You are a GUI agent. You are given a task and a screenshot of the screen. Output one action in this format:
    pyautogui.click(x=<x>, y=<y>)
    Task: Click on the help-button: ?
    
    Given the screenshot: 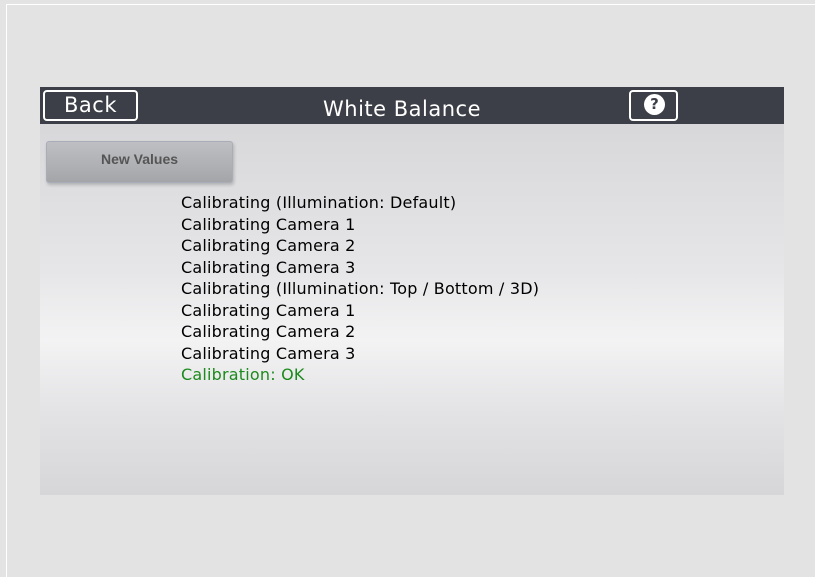 What is the action you would take?
    pyautogui.click(x=653, y=105)
    